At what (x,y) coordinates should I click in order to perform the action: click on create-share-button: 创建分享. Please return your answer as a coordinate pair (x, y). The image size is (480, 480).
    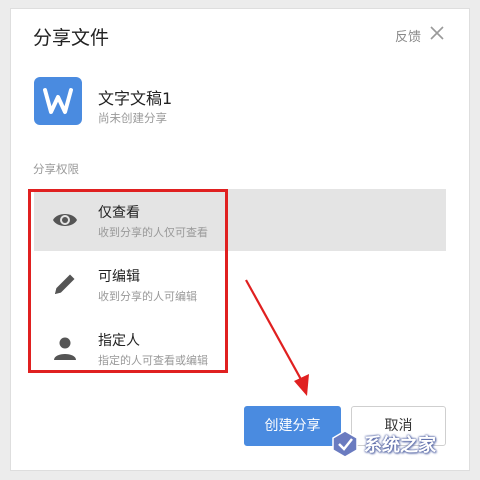
    Looking at the image, I should click on (292, 426).